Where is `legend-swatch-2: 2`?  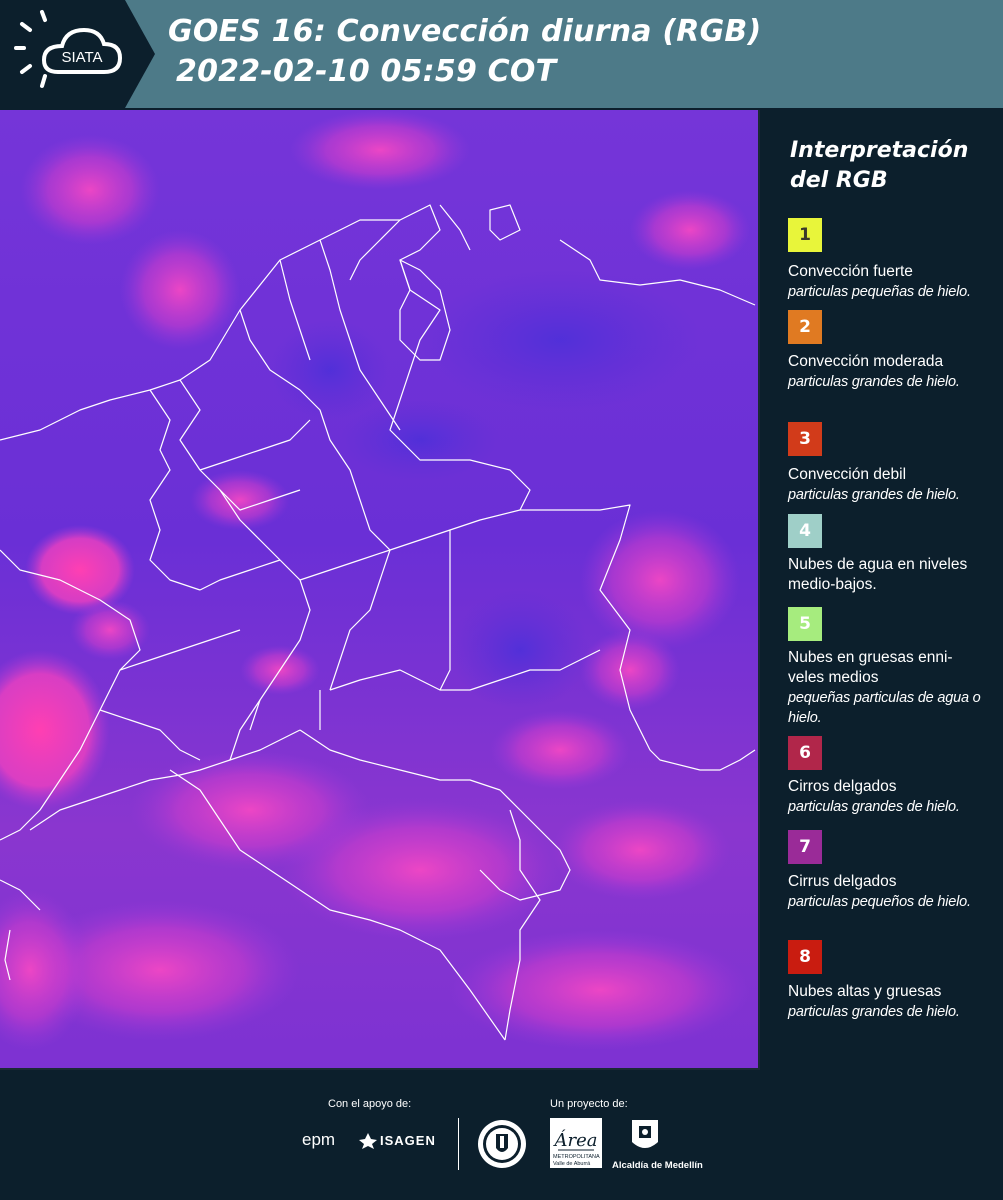 legend-swatch-2: 2 is located at coordinates (805, 327).